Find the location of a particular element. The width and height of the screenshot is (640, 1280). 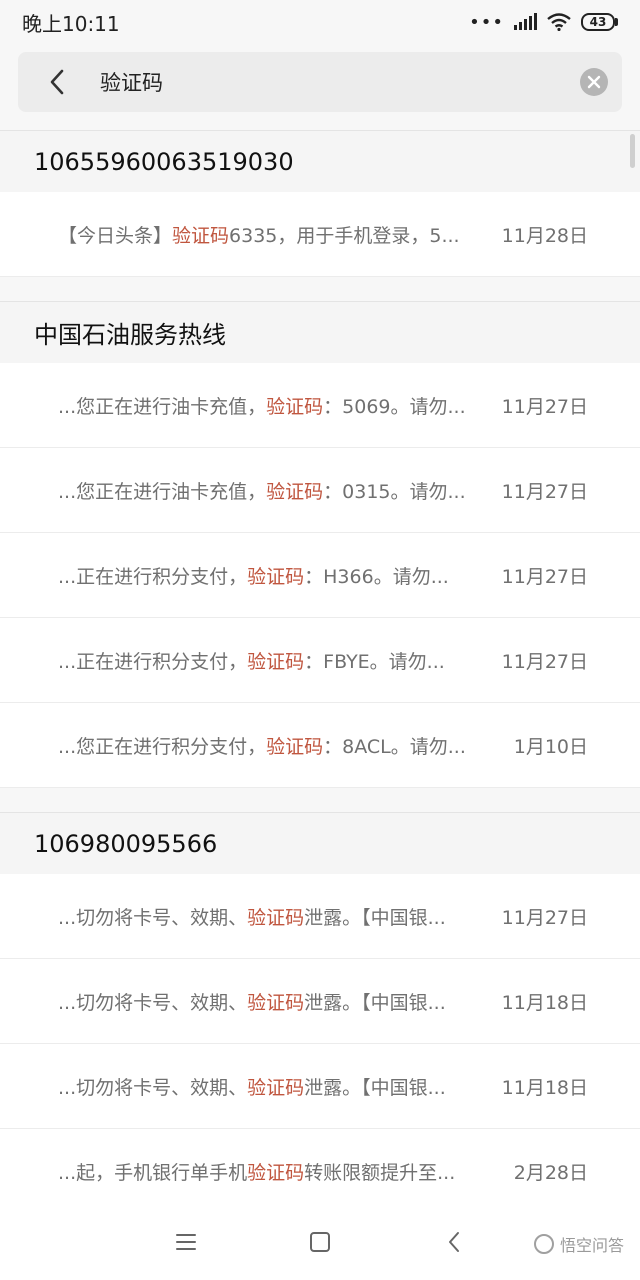

snippet-text: ...起，手机银行单手机 is located at coordinates (153, 1172).